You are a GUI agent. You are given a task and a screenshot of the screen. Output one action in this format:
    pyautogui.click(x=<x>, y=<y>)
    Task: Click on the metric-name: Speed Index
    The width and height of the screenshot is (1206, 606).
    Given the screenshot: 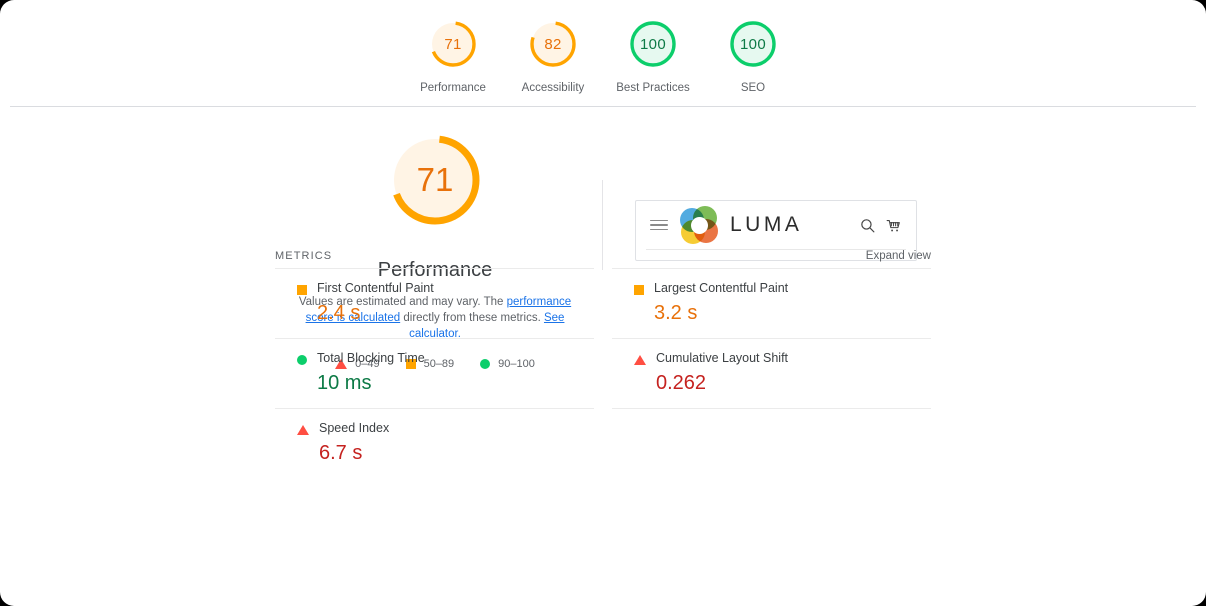 What is the action you would take?
    pyautogui.click(x=354, y=428)
    